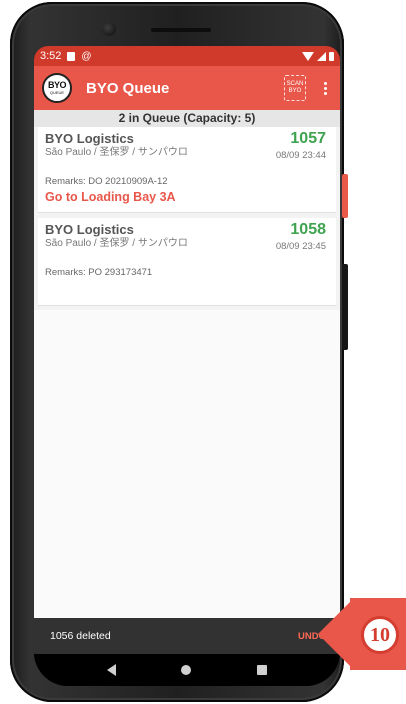 The width and height of the screenshot is (406, 704). What do you see at coordinates (300, 155) in the screenshot?
I see `queue-item-time: 08/09 23:44` at bounding box center [300, 155].